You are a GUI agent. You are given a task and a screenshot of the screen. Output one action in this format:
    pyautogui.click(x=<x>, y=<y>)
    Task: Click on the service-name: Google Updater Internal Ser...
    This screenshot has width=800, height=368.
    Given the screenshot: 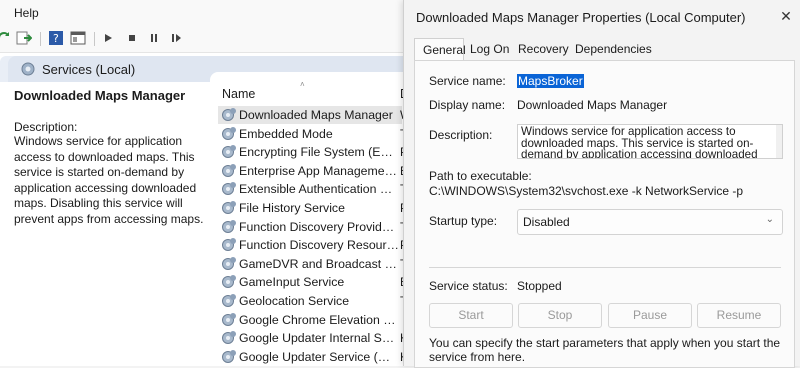 What is the action you would take?
    pyautogui.click(x=319, y=338)
    